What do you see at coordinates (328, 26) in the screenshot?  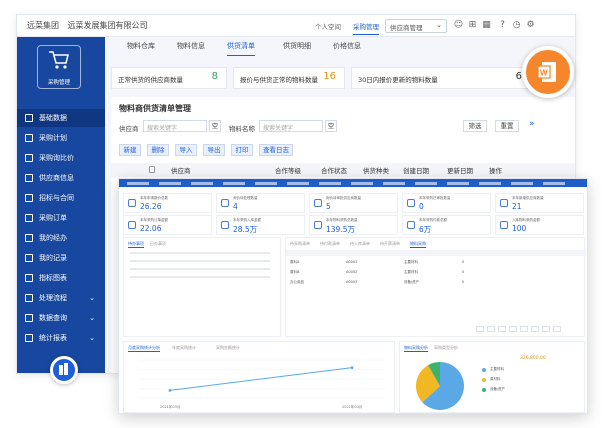 I see `nav-personal-space: 个人空间` at bounding box center [328, 26].